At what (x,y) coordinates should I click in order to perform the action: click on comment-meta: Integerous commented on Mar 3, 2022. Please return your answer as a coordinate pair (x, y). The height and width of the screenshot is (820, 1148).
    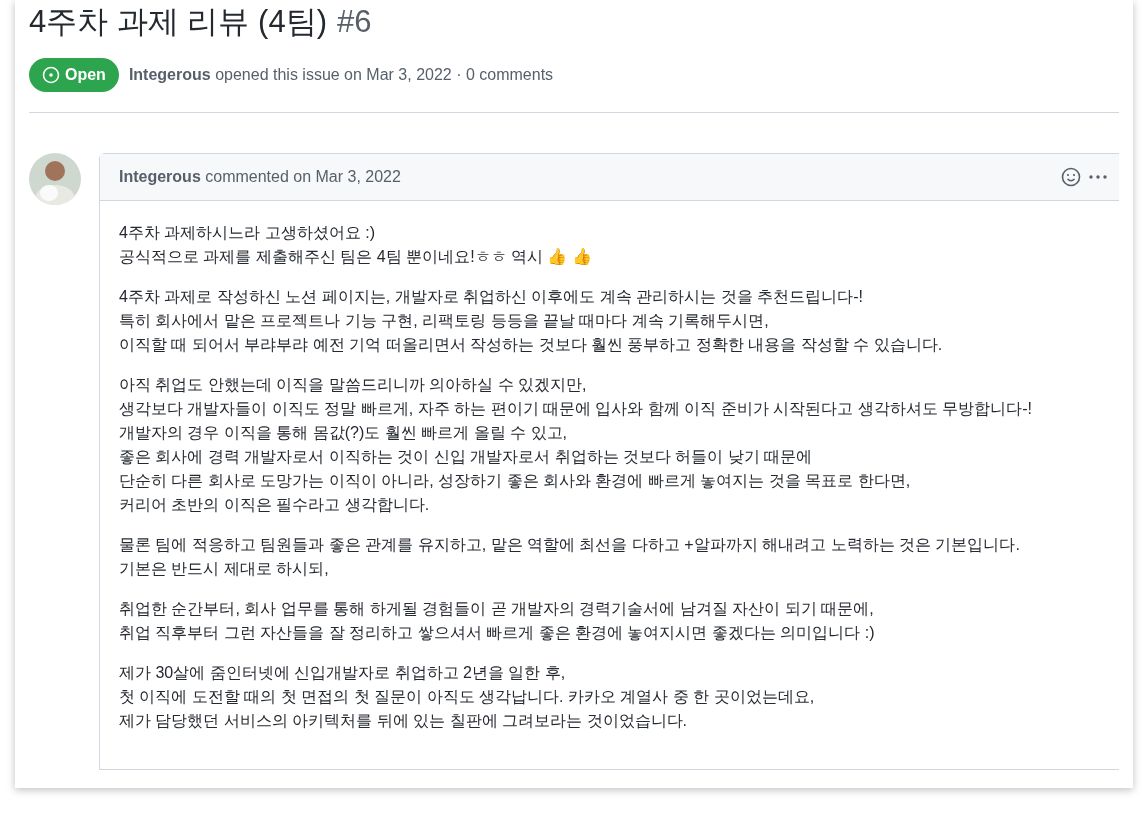
    Looking at the image, I should click on (260, 177).